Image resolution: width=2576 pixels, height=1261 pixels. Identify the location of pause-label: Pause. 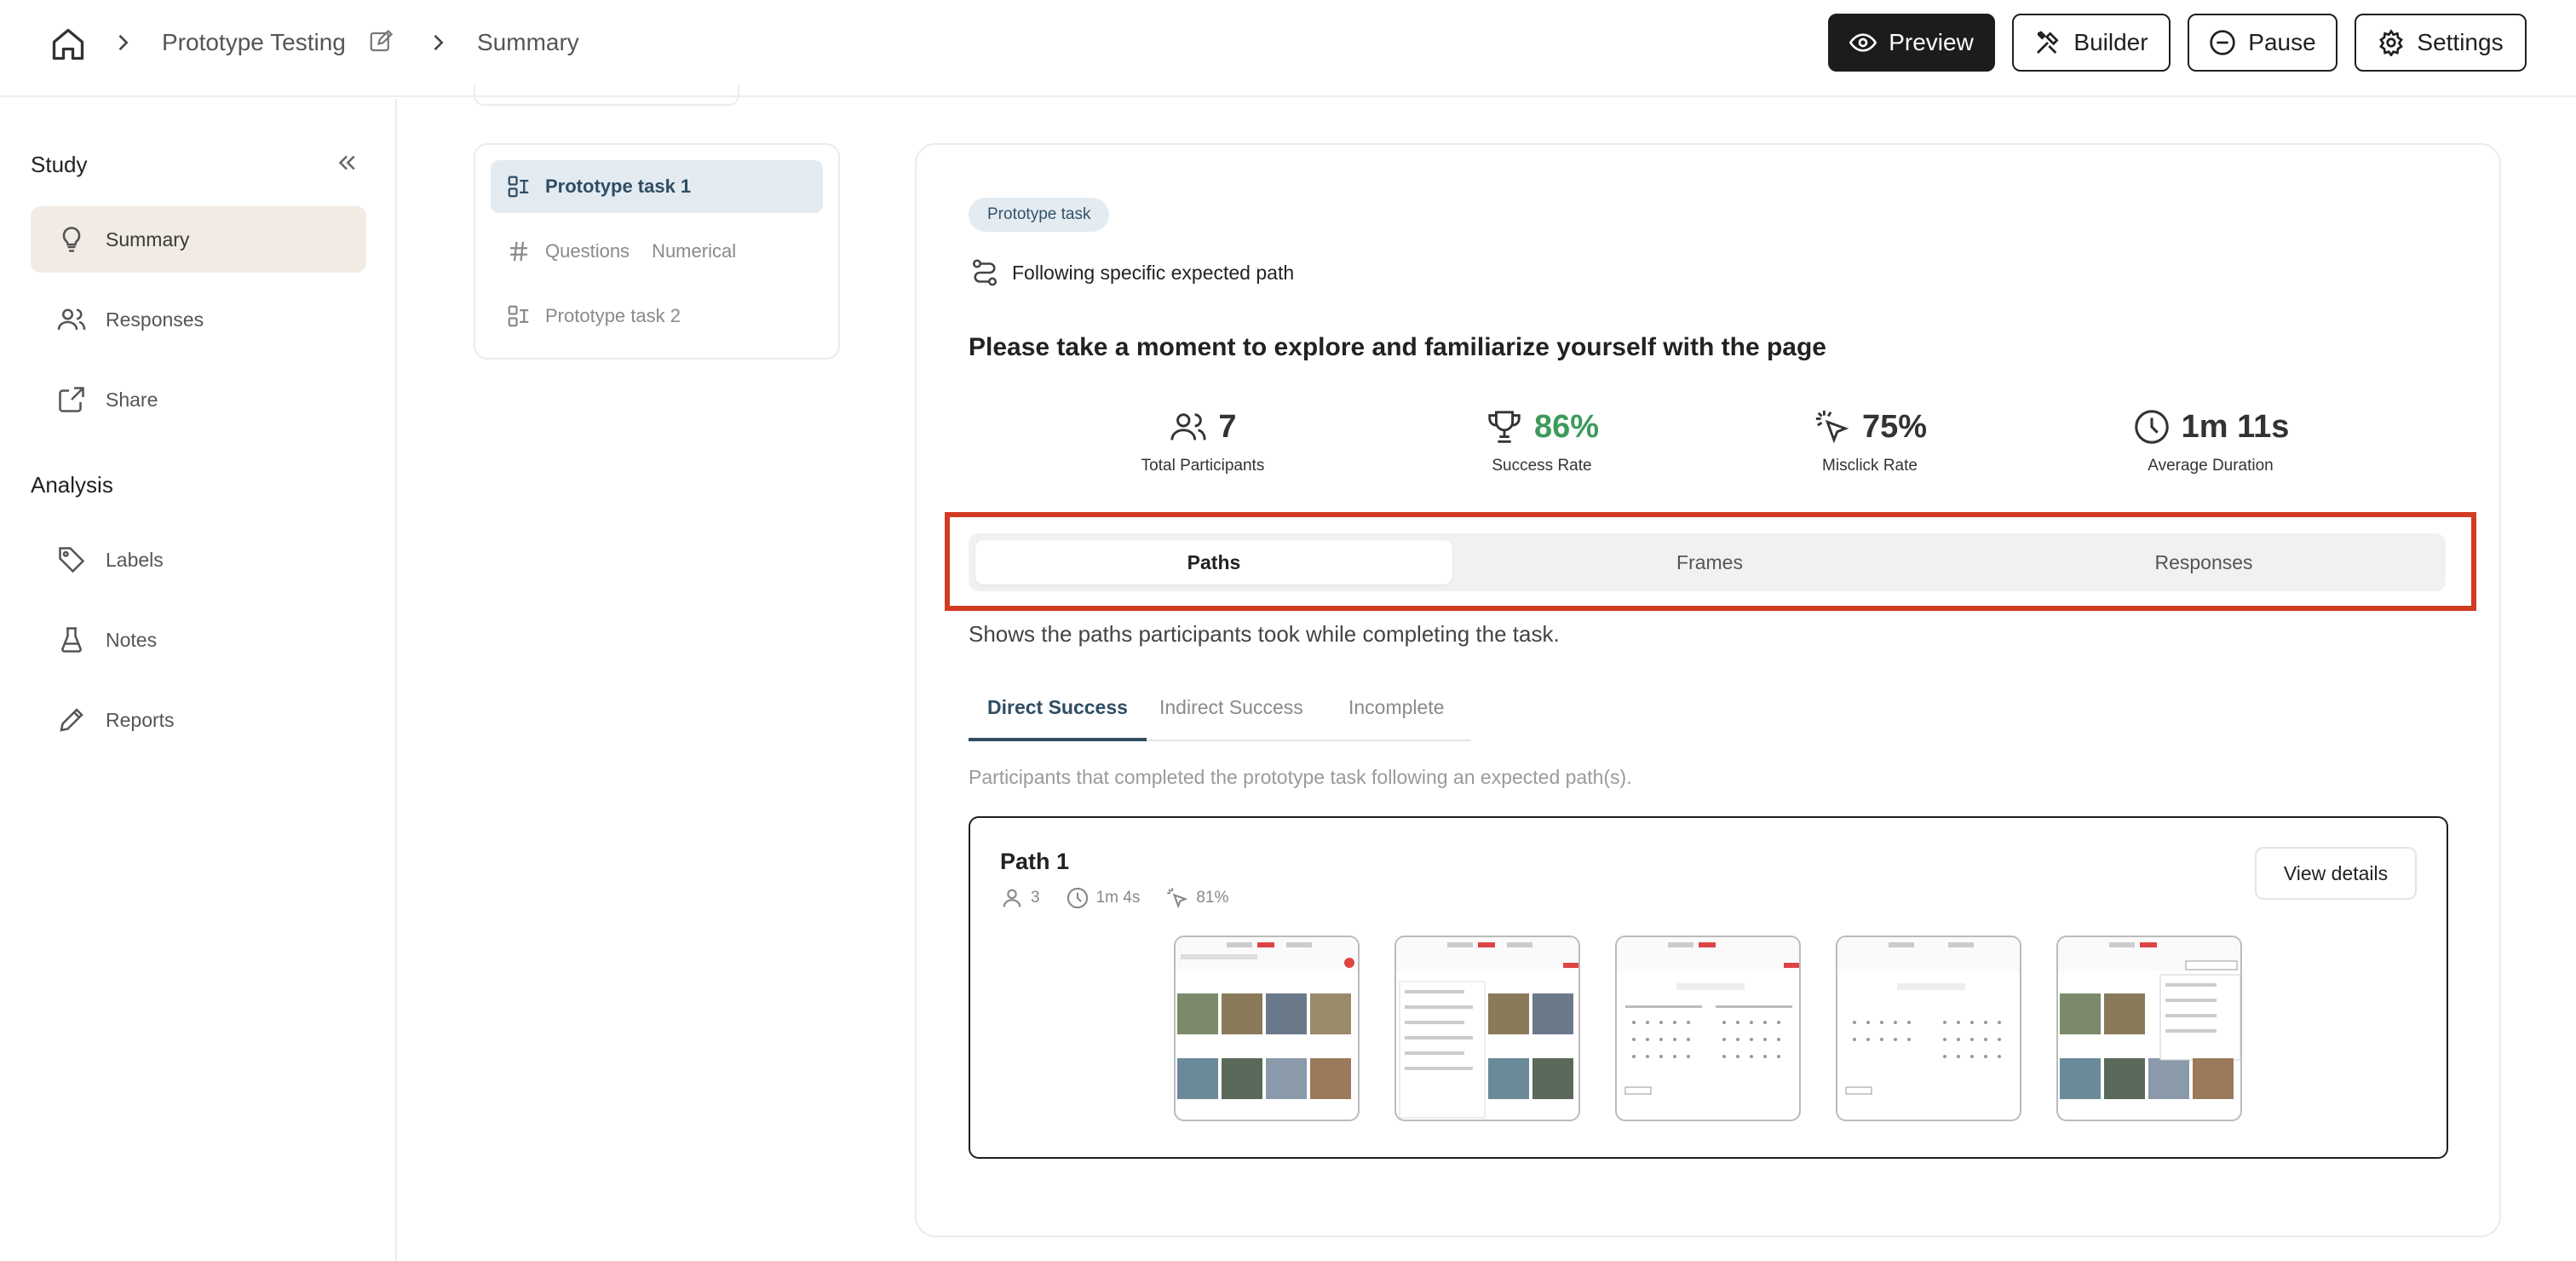
(2282, 42).